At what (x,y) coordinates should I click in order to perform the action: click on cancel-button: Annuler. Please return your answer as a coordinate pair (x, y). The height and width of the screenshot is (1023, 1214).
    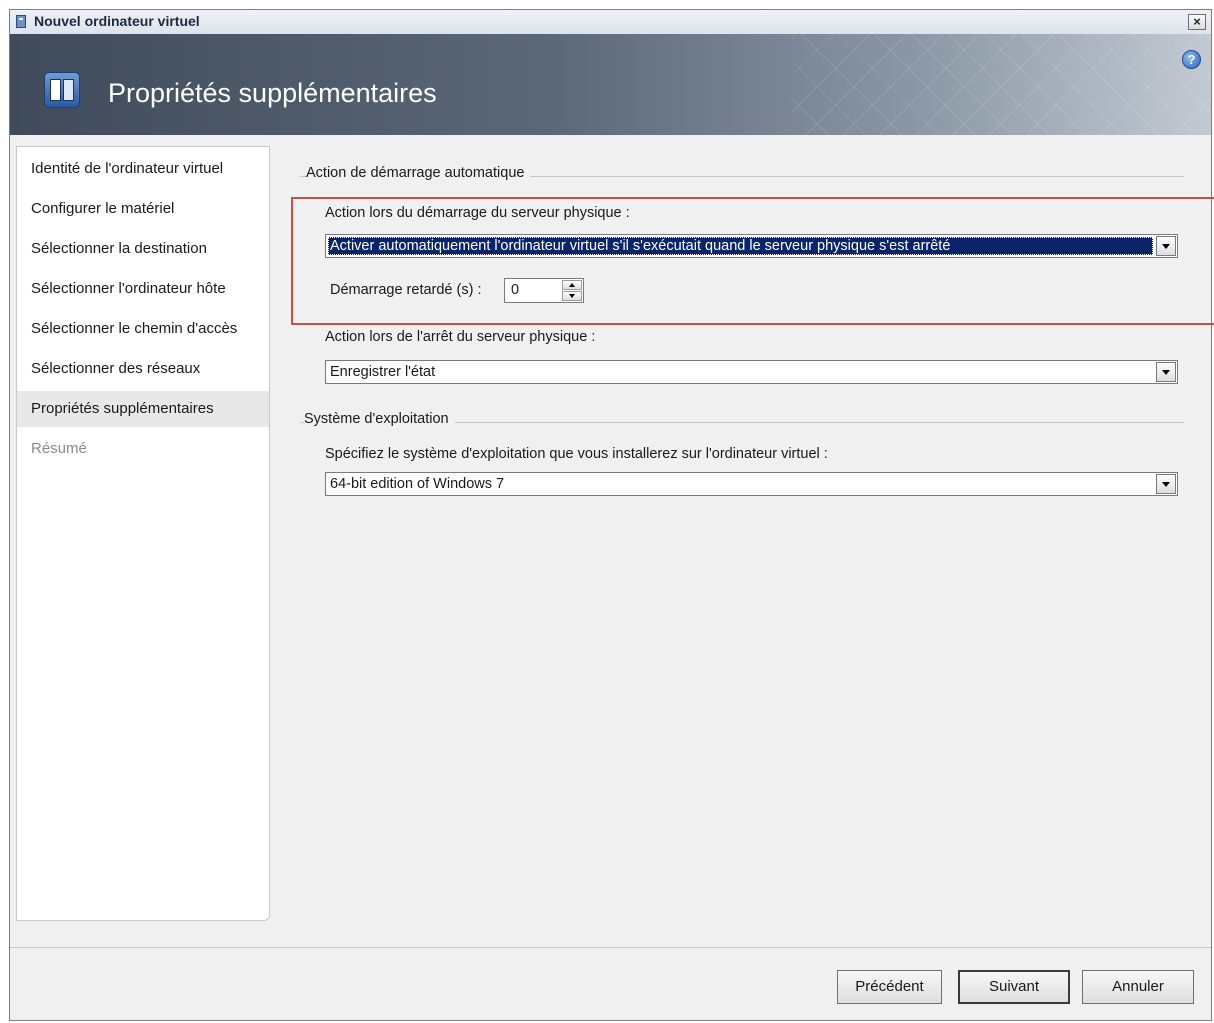
    Looking at the image, I should click on (1138, 987).